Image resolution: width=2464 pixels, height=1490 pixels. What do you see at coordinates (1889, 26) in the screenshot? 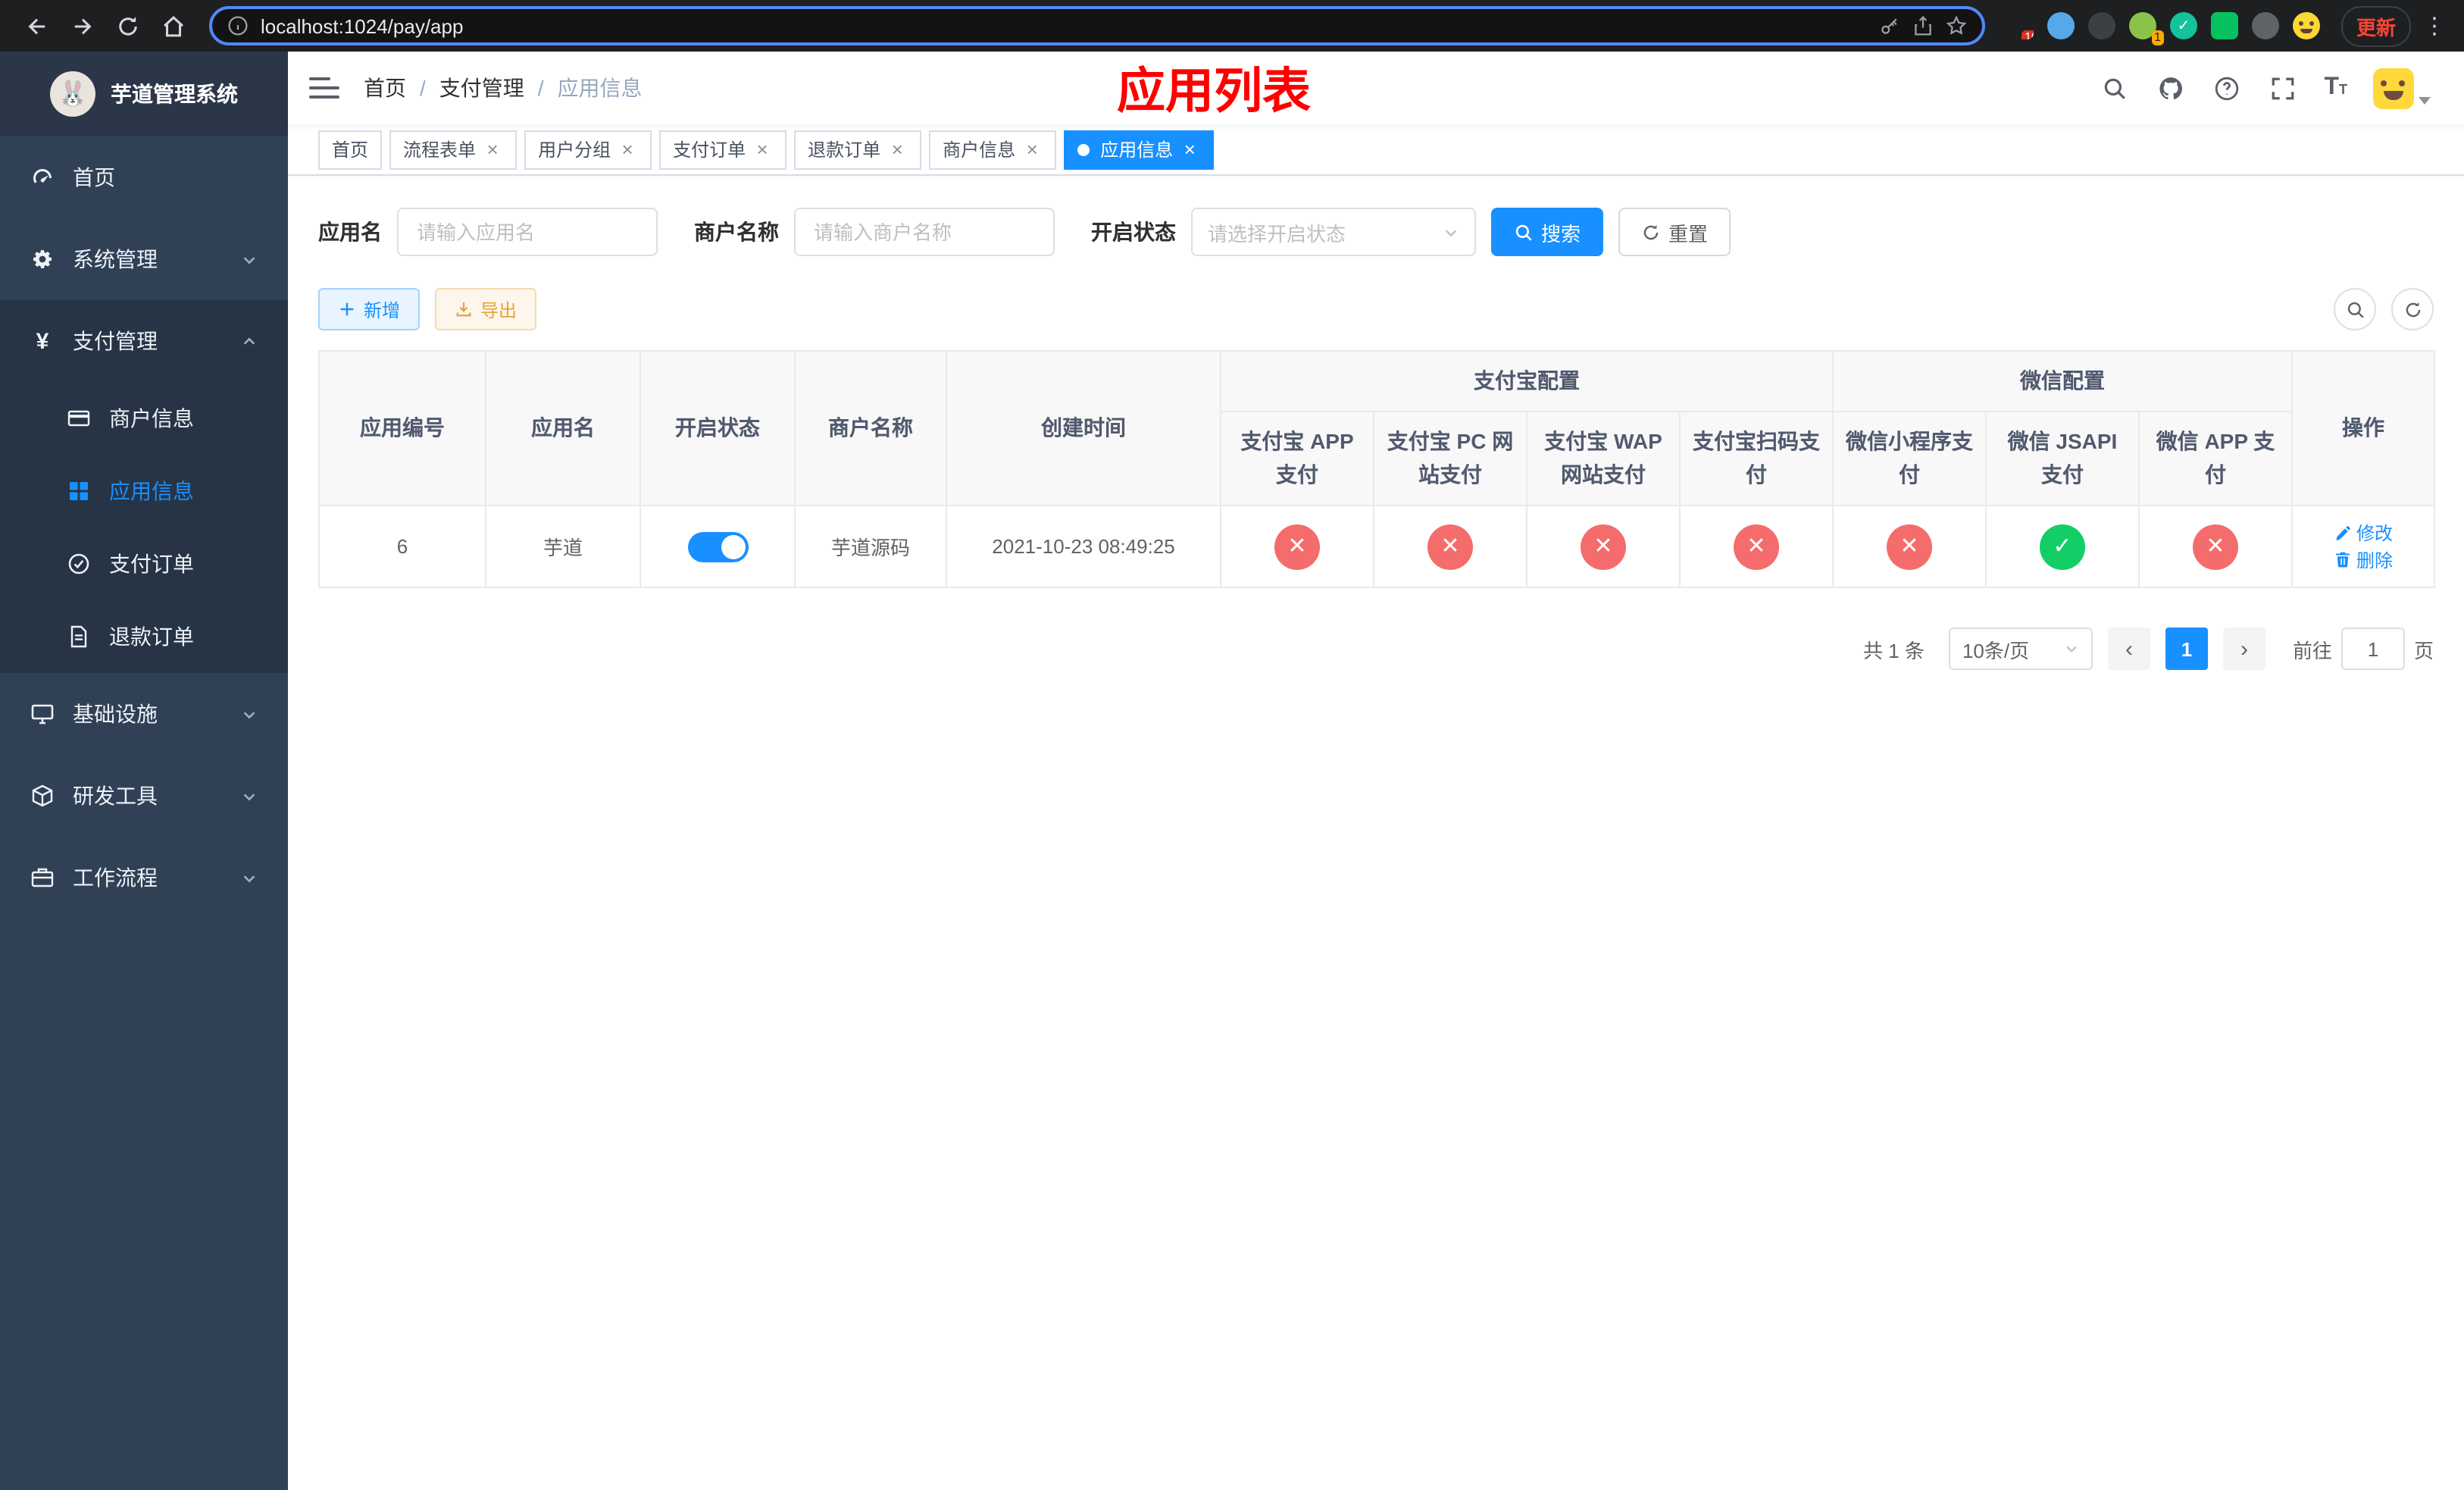
I see `password-key-icon` at bounding box center [1889, 26].